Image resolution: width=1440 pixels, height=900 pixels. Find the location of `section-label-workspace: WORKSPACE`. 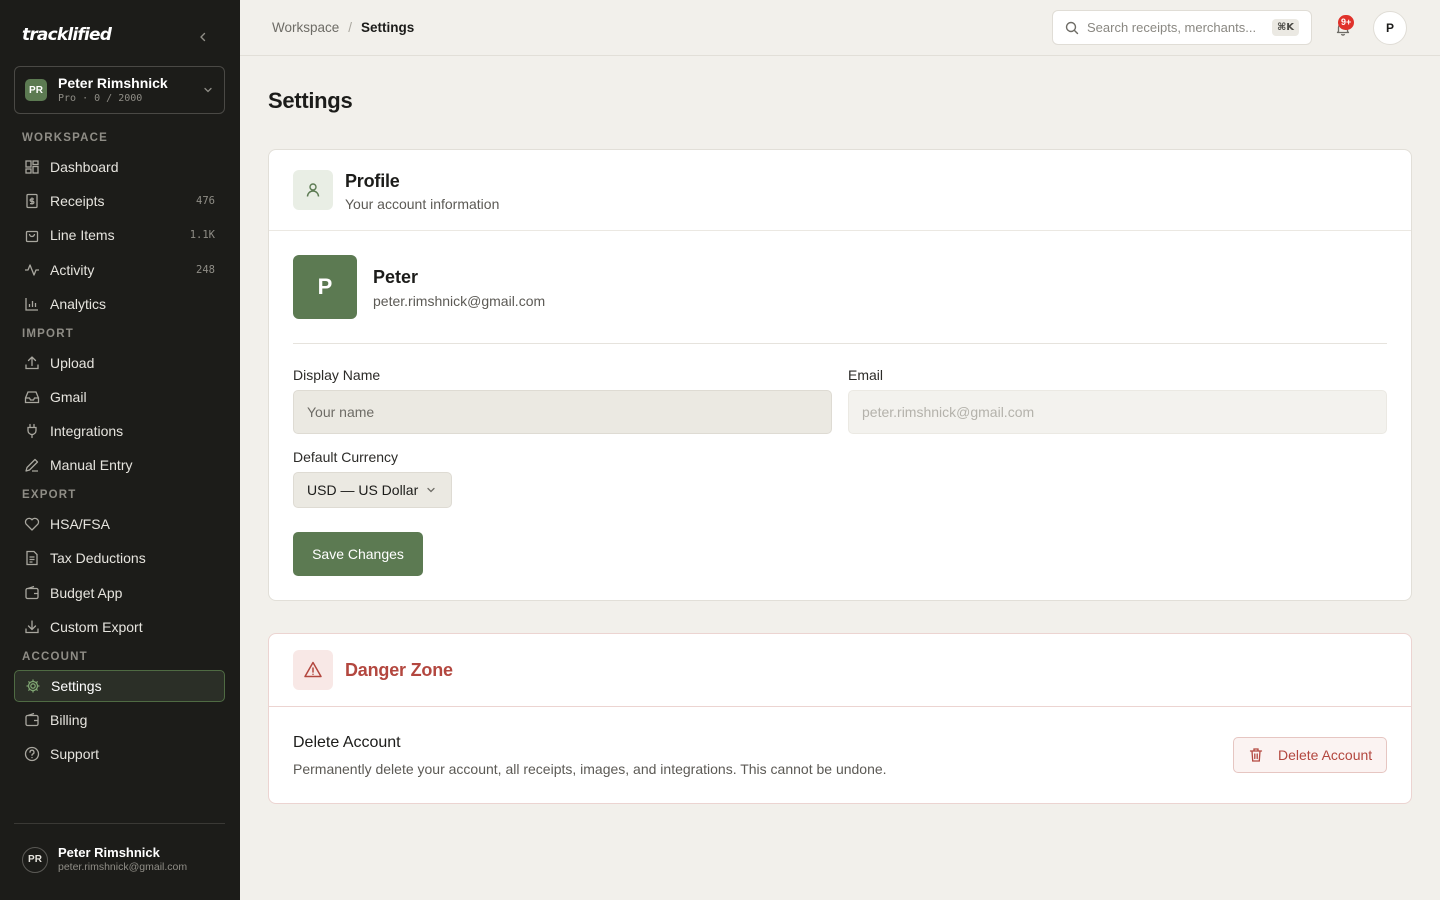

section-label-workspace: WORKSPACE is located at coordinates (65, 138).